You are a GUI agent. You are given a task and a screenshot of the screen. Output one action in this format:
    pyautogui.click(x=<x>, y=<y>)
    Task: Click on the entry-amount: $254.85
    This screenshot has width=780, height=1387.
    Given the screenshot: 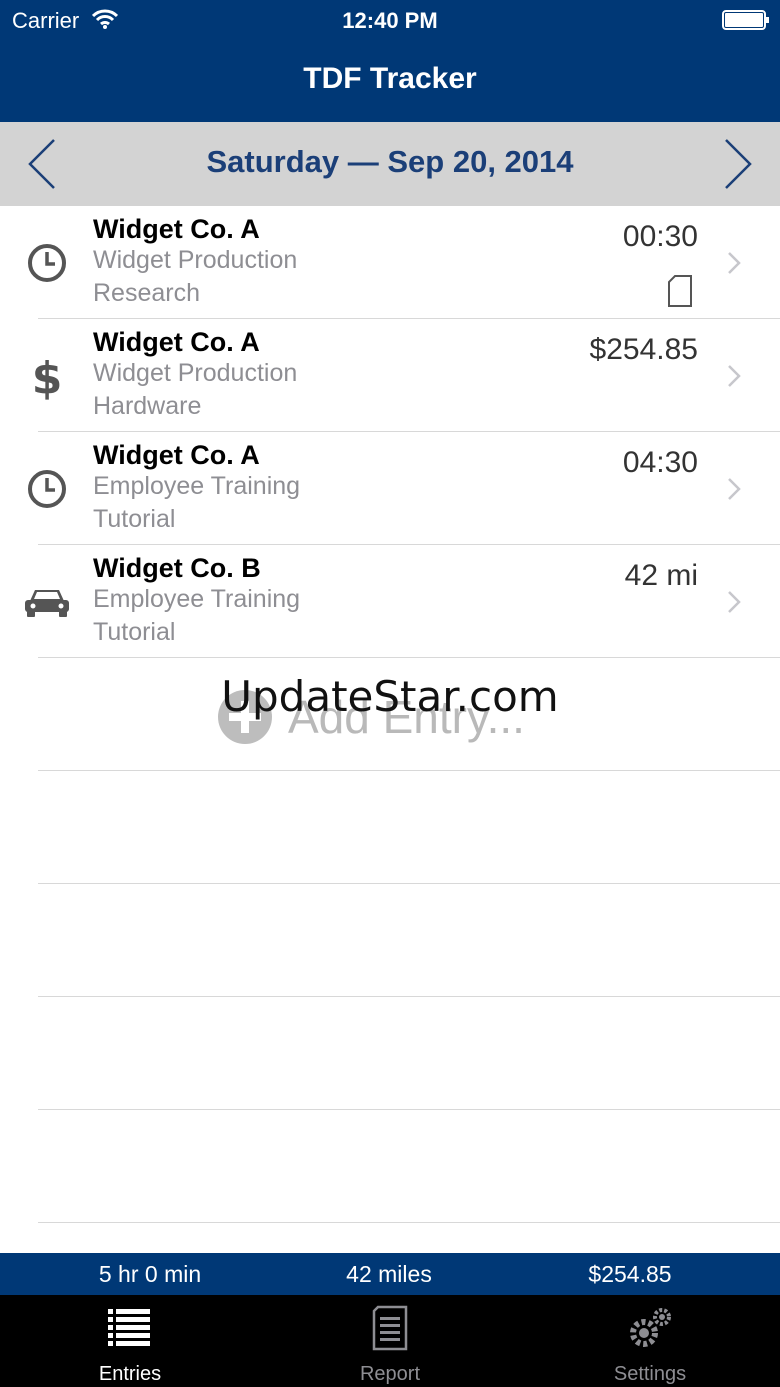 What is the action you would take?
    pyautogui.click(x=643, y=349)
    